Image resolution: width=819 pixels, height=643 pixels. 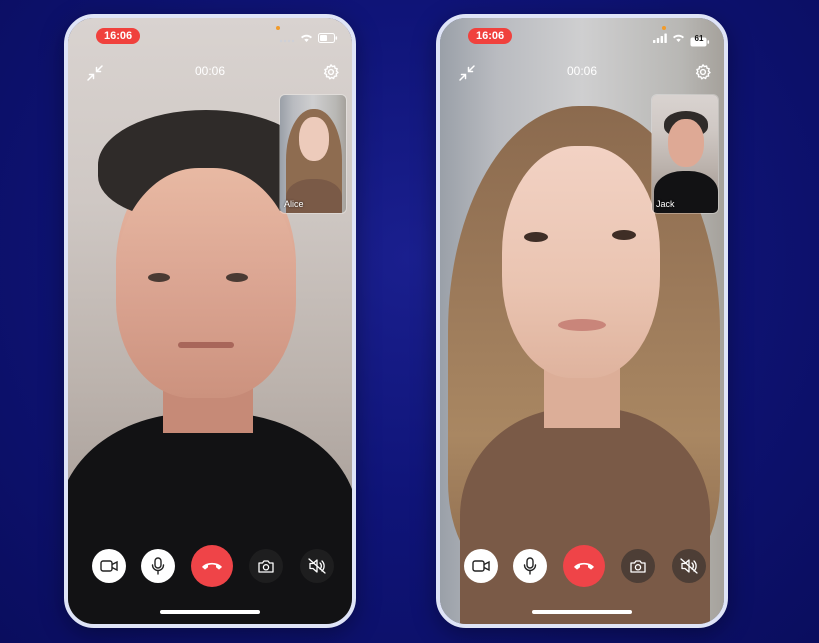 I want to click on status-bar: 16:06 61, so click(x=582, y=38).